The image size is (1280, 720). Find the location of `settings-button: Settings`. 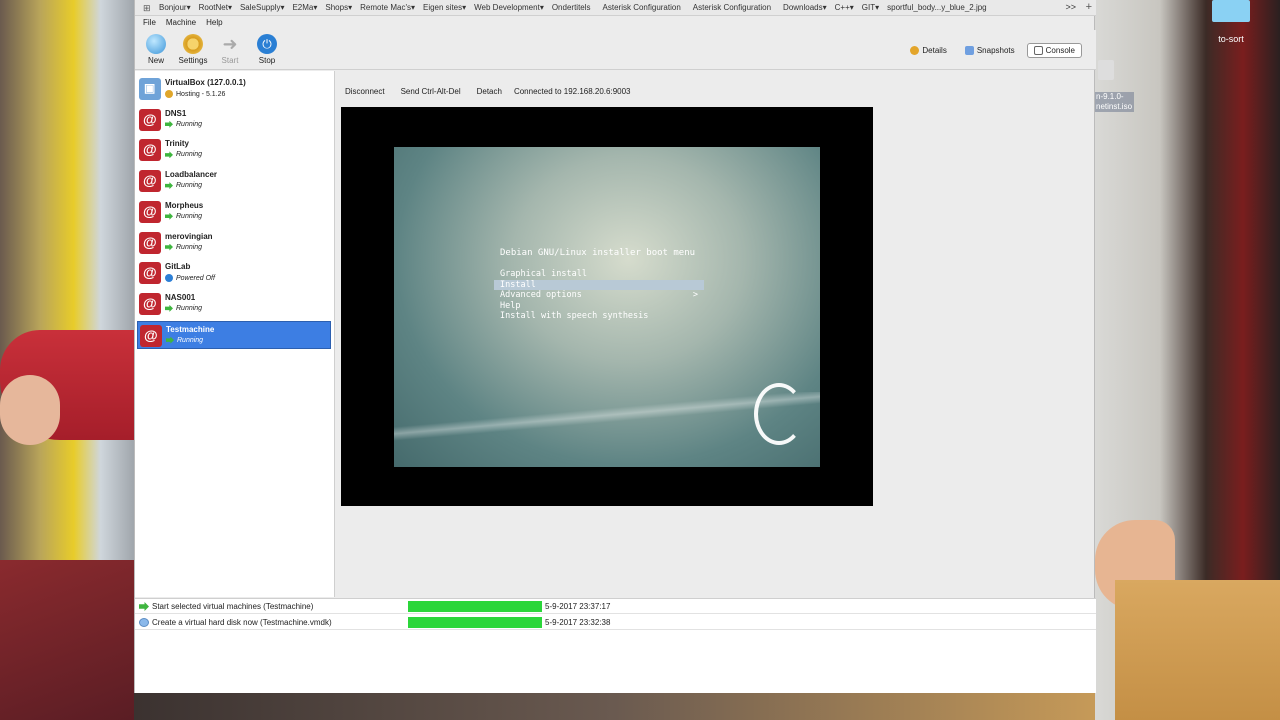

settings-button: Settings is located at coordinates (193, 51).